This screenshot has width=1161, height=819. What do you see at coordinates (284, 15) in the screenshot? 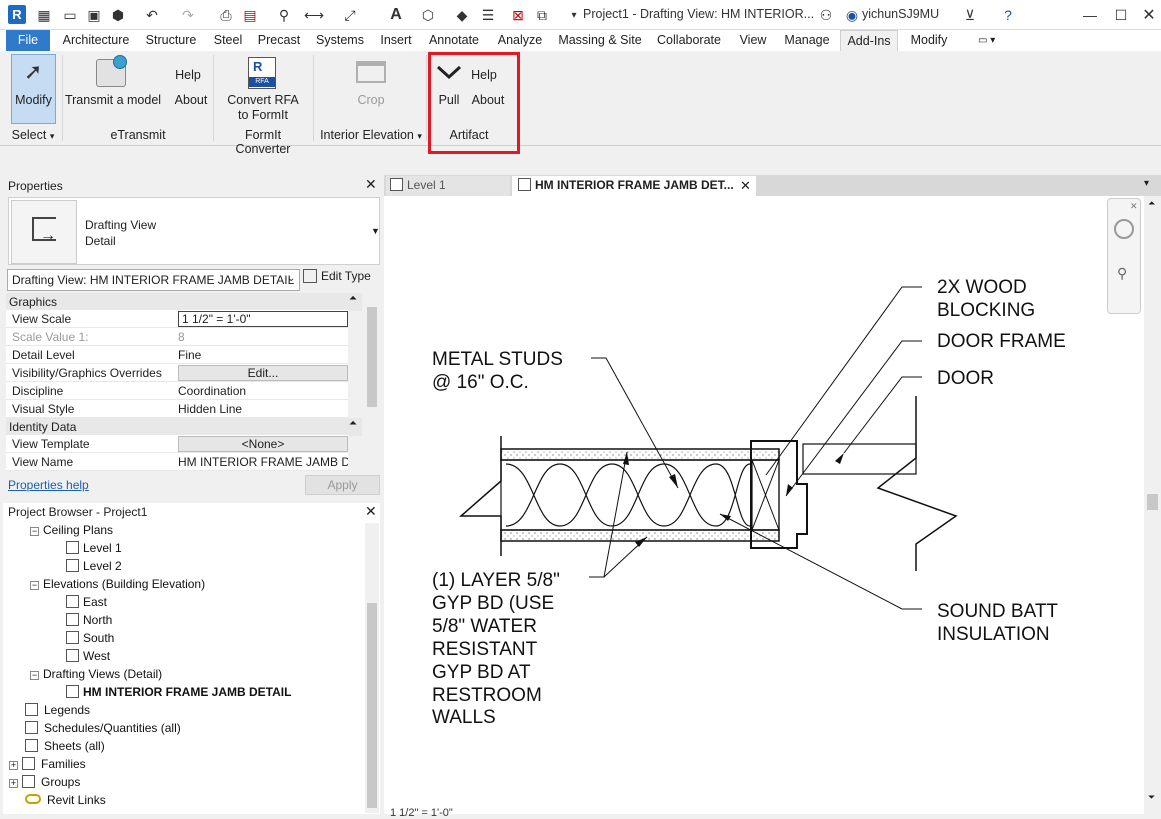
I see `measure-icon: ⚲` at bounding box center [284, 15].